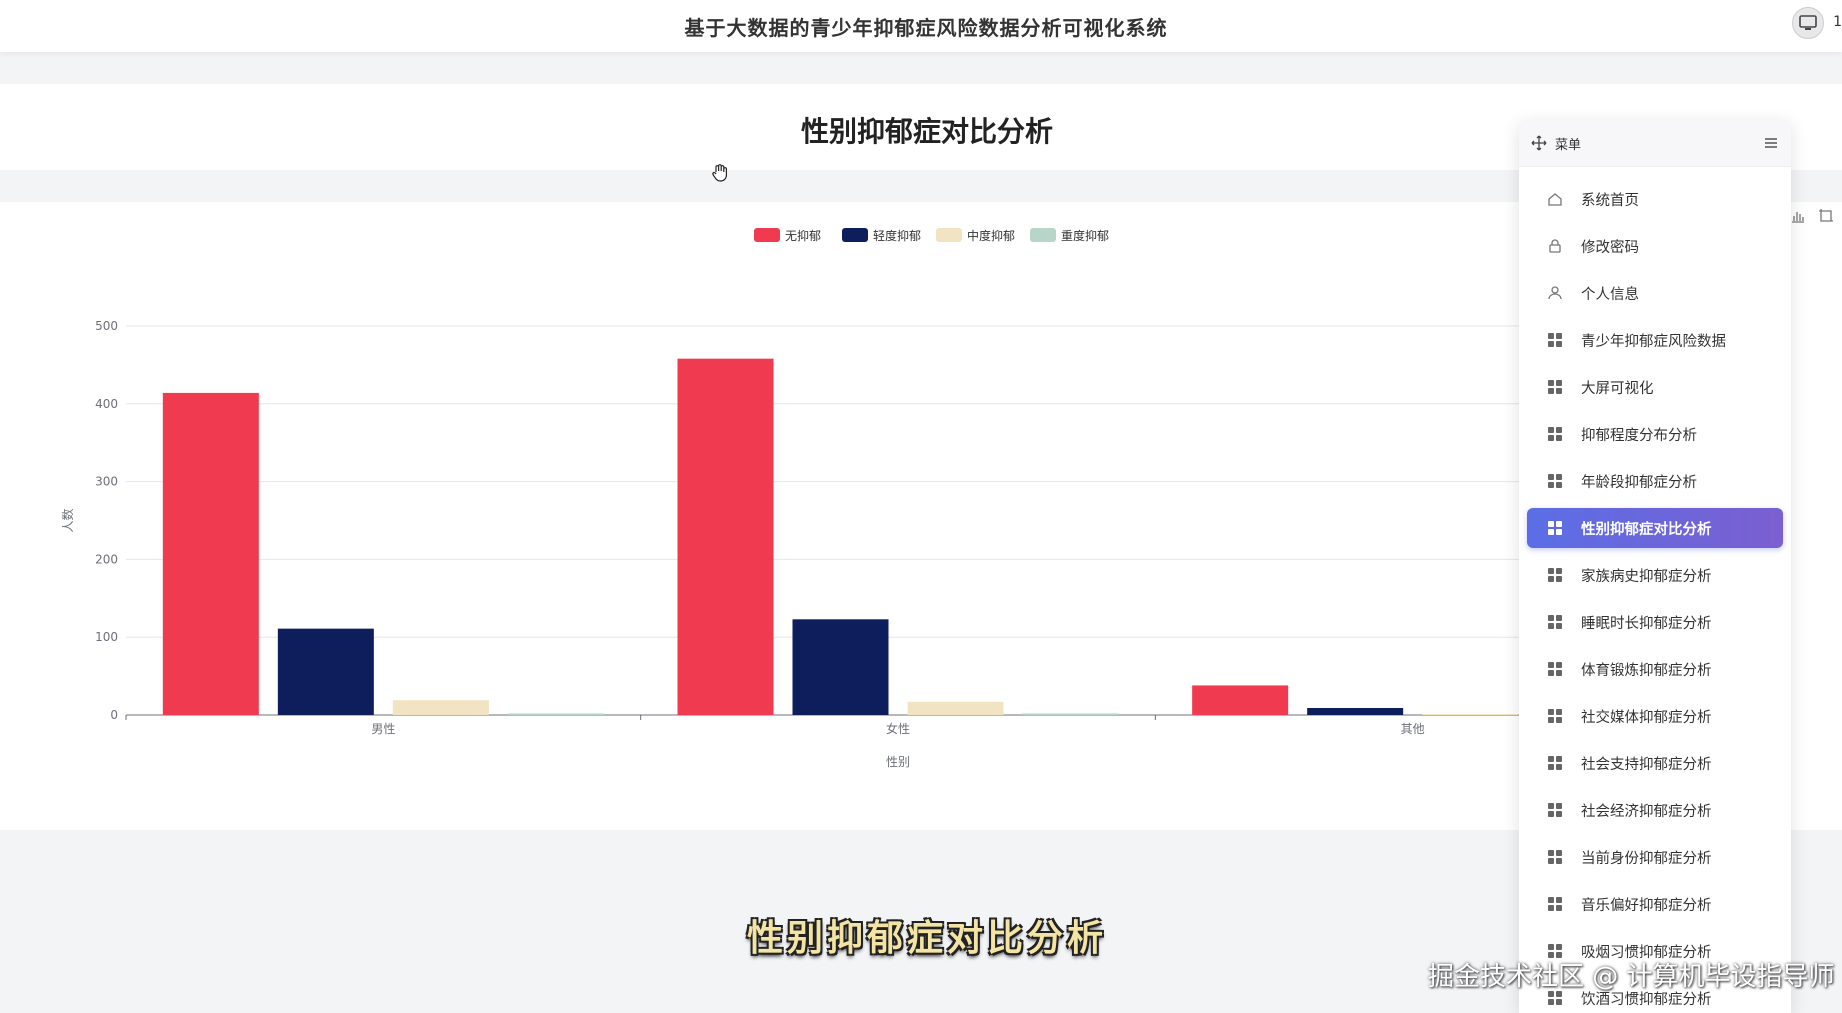 The width and height of the screenshot is (1842, 1013). I want to click on menu-item: 睡眠时长抑郁症分析, so click(1655, 622).